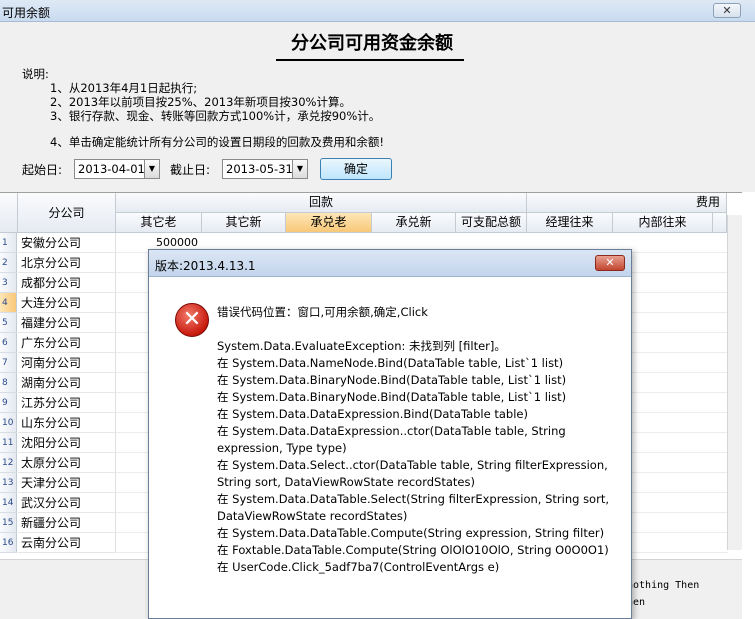 Image resolution: width=755 pixels, height=619 pixels. I want to click on row-number: 14, so click(8, 503).